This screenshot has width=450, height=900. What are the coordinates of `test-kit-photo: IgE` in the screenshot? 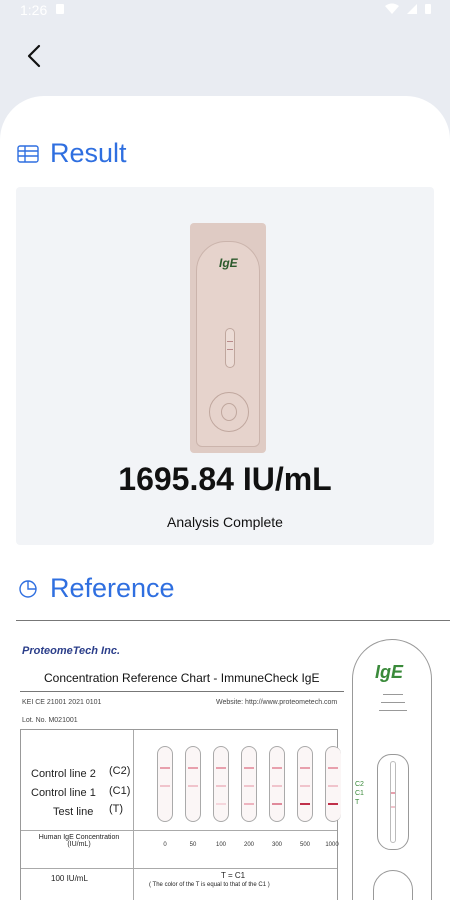 It's located at (228, 338).